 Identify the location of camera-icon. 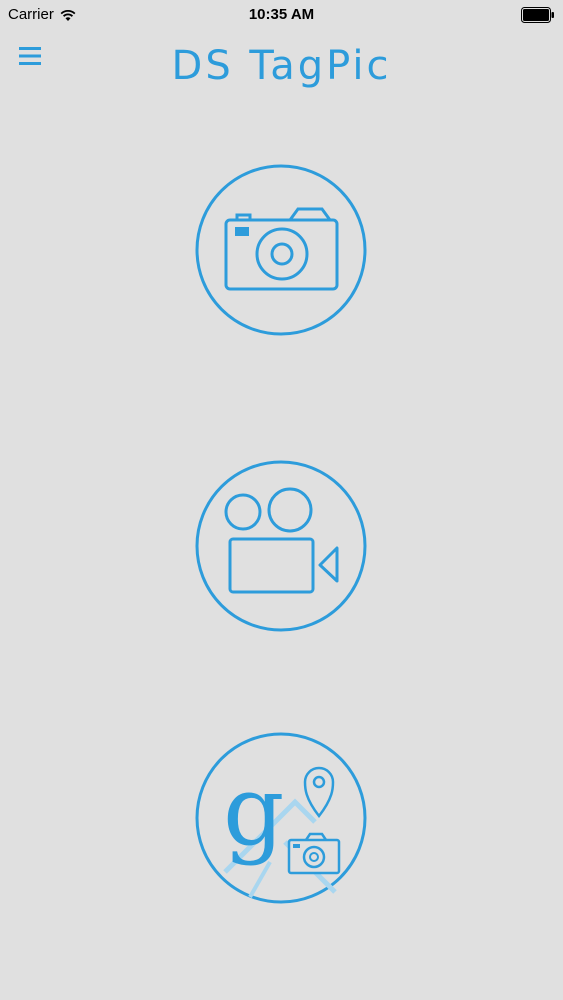
(281, 250).